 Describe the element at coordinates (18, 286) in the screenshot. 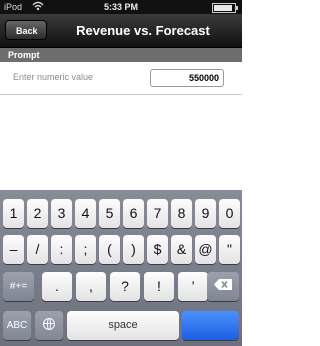

I see `key-more-symbols: #+=` at that location.